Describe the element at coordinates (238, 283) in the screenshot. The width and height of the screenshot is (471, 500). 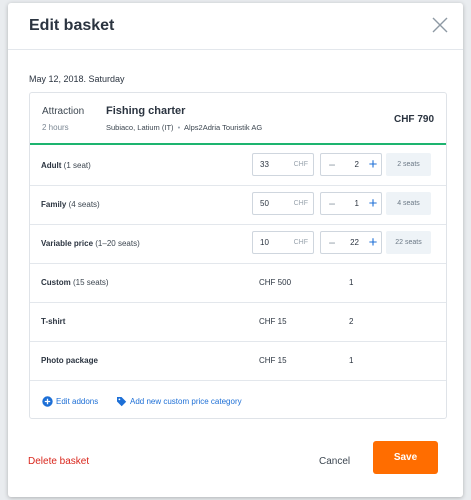
I see `static-price-row: Custom (15 seats) CHF 500 1` at that location.